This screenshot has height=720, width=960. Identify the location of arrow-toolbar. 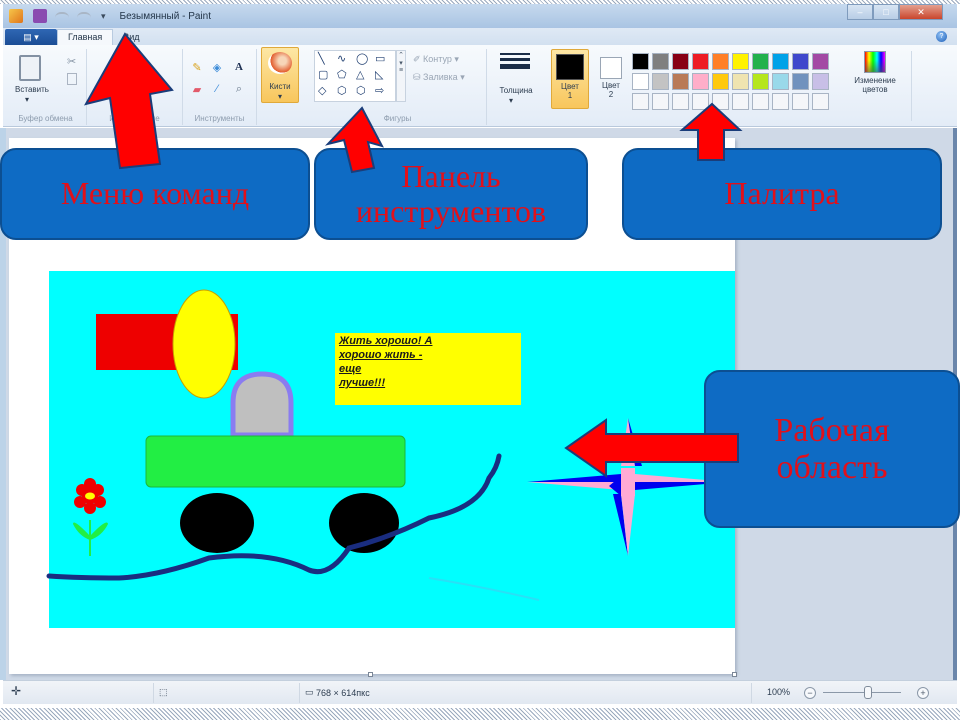
(354, 140).